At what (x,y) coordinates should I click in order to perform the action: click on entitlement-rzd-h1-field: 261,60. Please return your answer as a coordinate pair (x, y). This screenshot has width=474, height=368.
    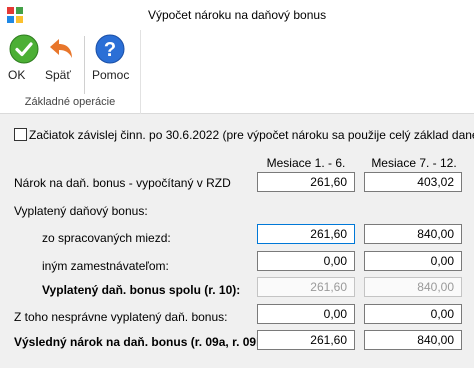
    Looking at the image, I should click on (306, 182).